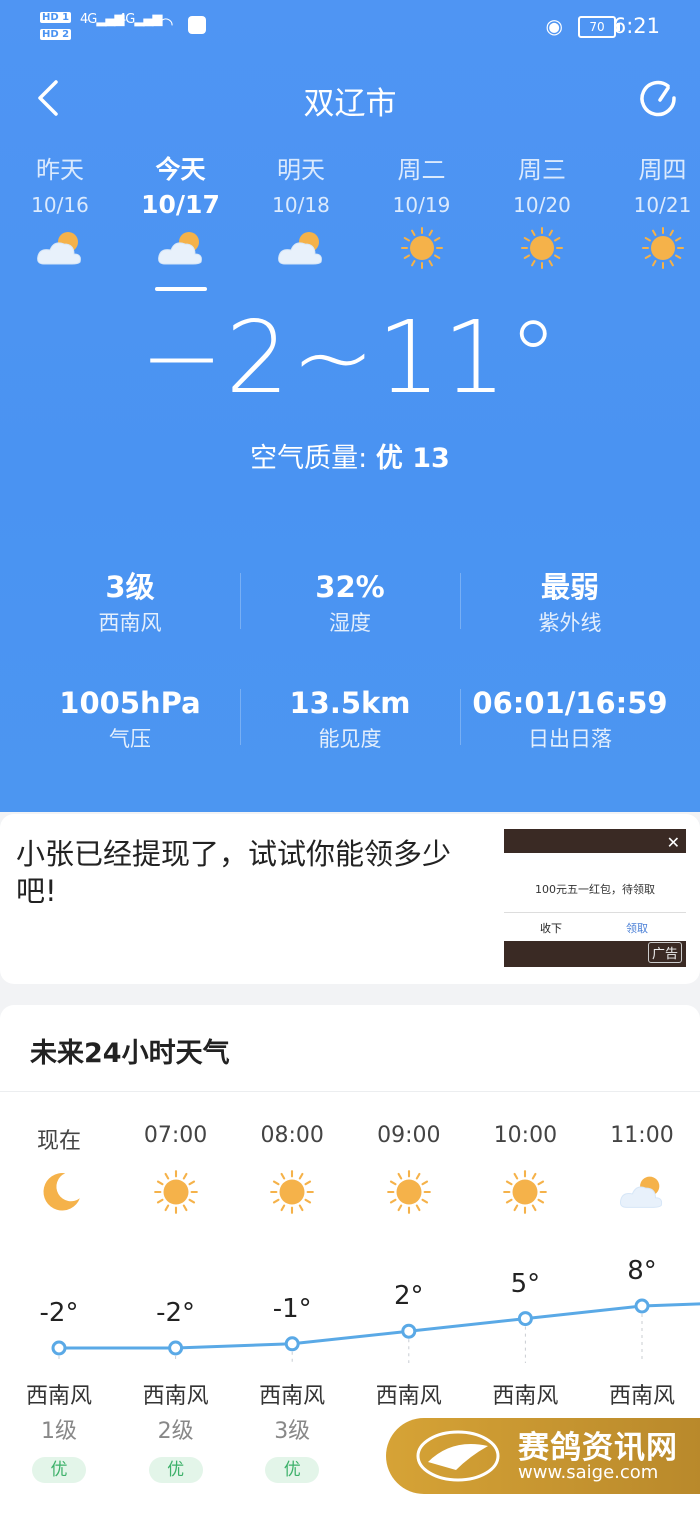 This screenshot has width=700, height=1517. What do you see at coordinates (542, 205) in the screenshot?
I see `day-date: 10/20` at bounding box center [542, 205].